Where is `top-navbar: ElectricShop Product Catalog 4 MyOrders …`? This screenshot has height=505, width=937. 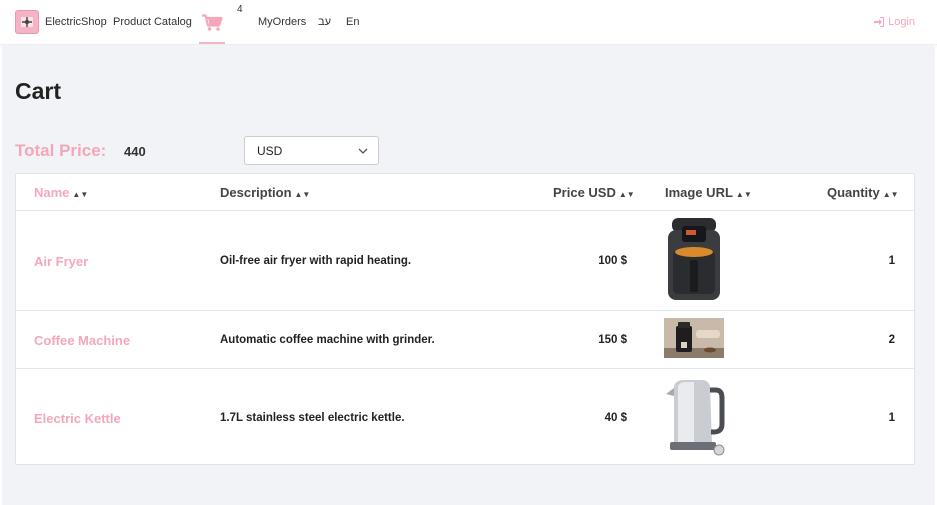 top-navbar: ElectricShop Product Catalog 4 MyOrders … is located at coordinates (468, 22).